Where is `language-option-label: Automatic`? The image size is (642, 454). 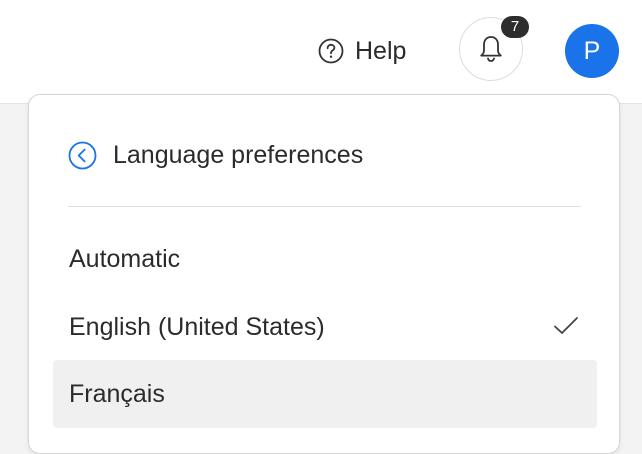 language-option-label: Automatic is located at coordinates (125, 258).